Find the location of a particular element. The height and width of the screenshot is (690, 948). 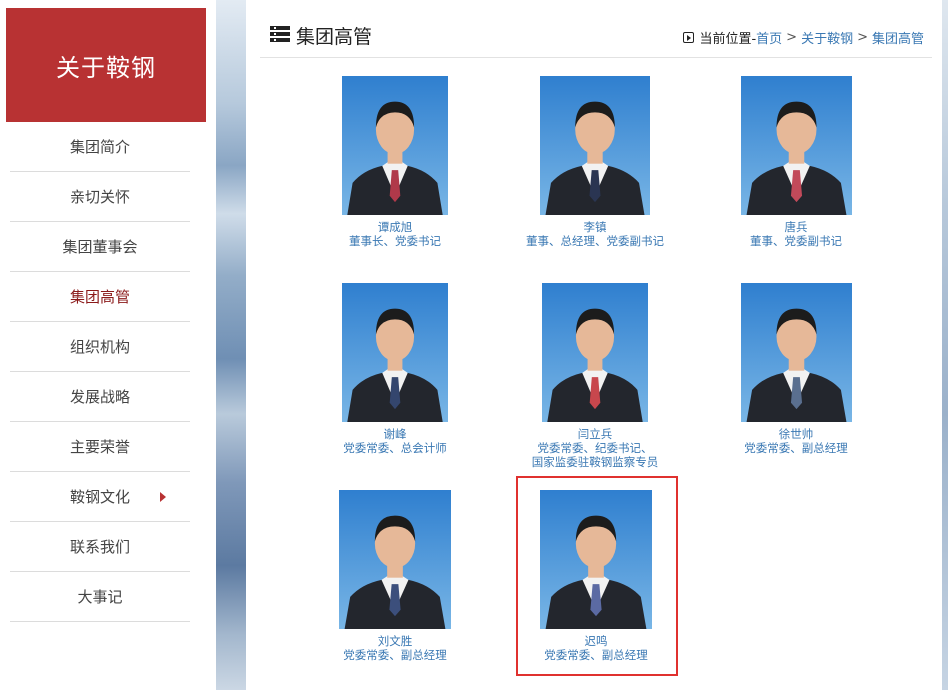

sidebar-item-label: 主要荣誉 is located at coordinates (99, 447).